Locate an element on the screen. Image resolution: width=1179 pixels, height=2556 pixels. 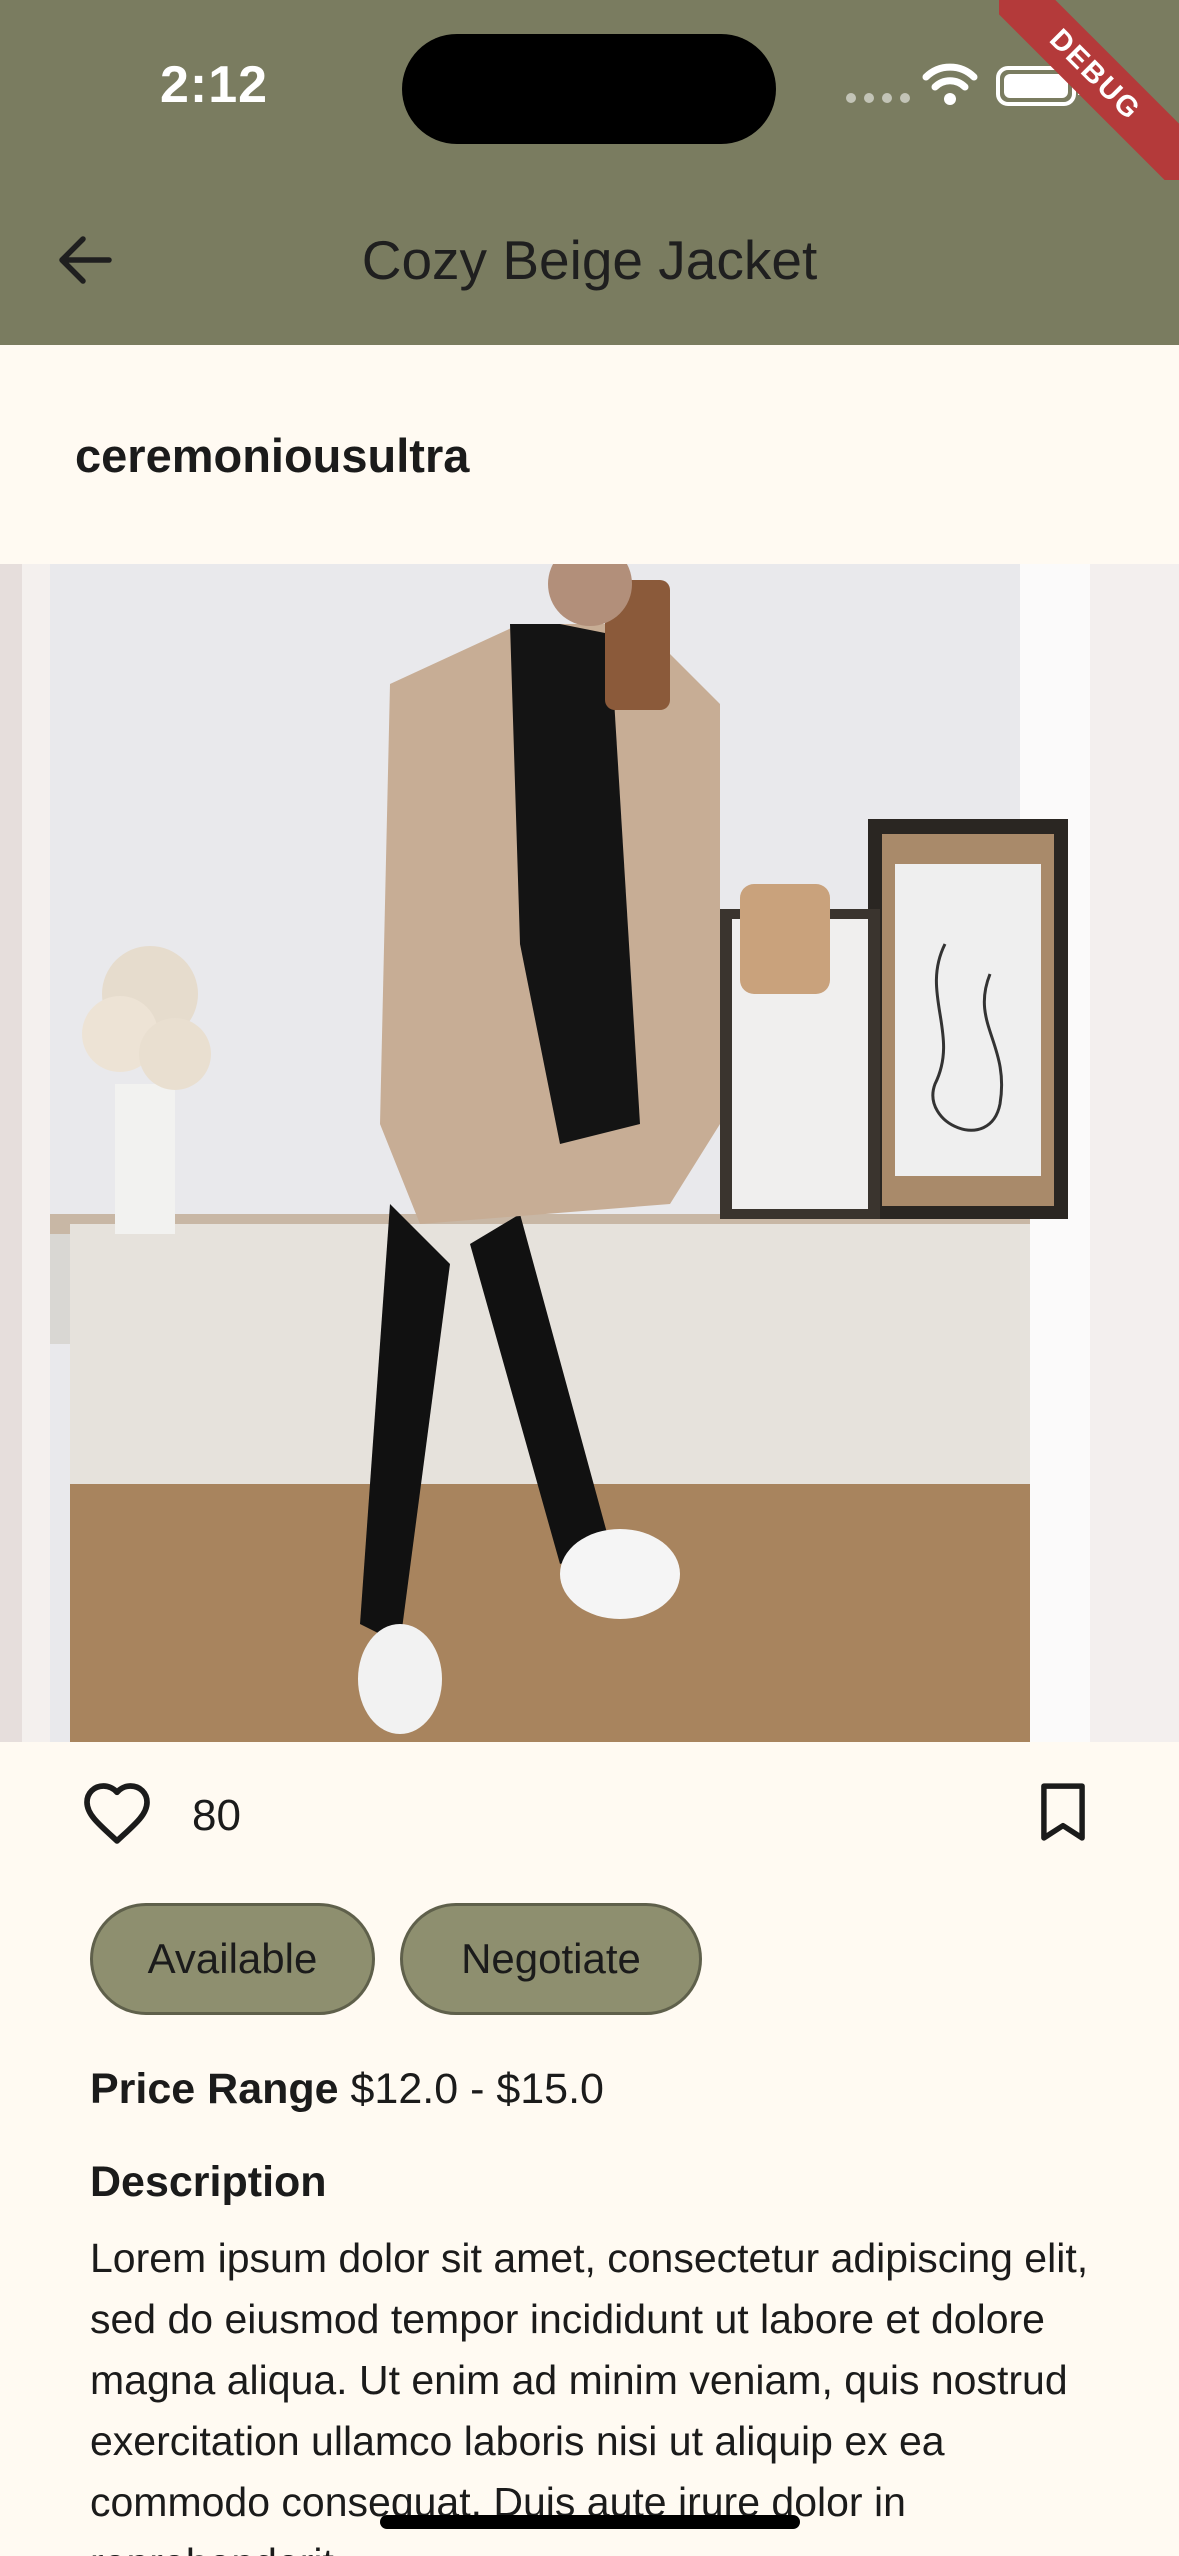
heart-outline-icon is located at coordinates (117, 1813).